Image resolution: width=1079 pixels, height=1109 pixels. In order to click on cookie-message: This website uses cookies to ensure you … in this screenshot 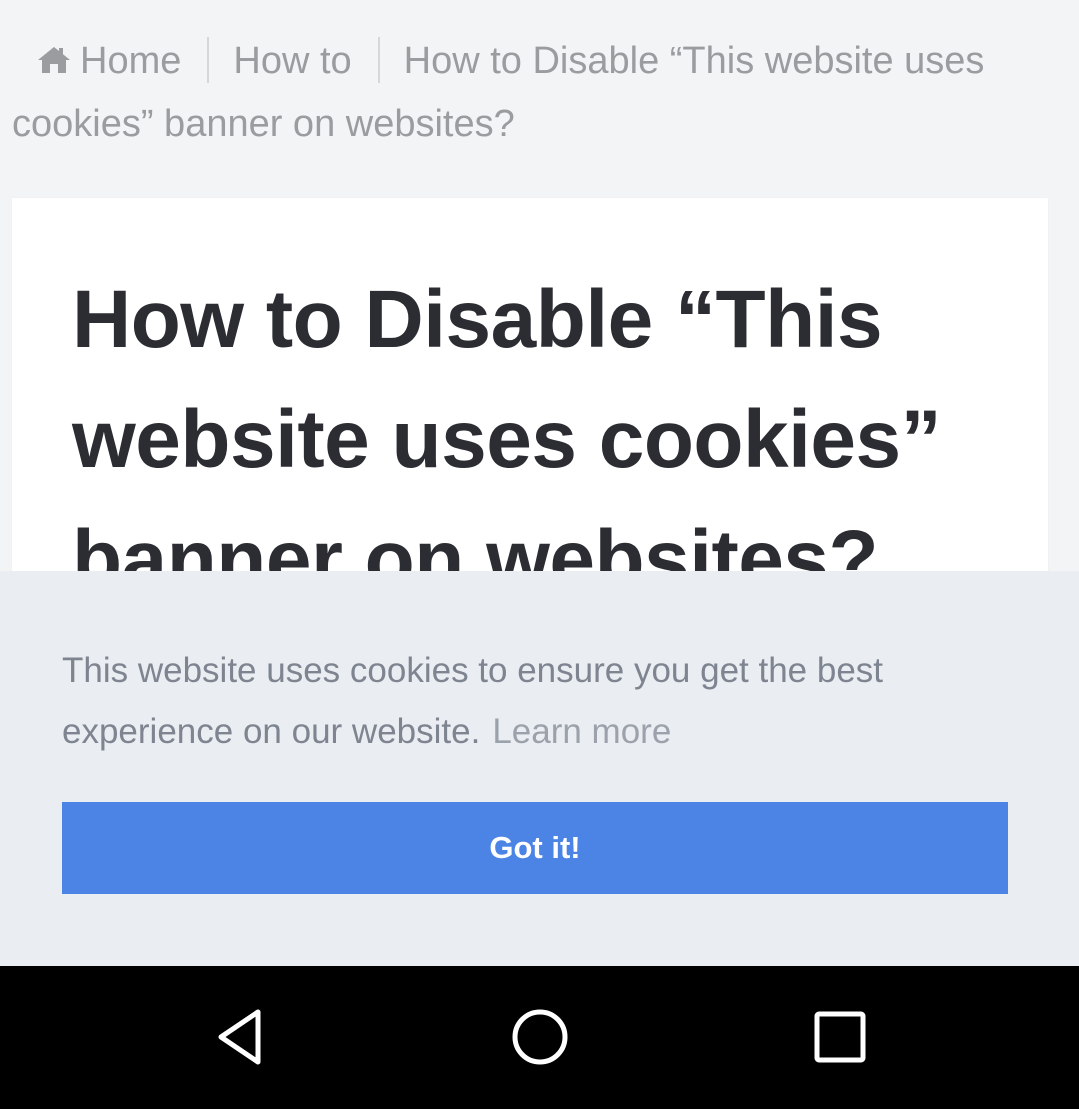, I will do `click(473, 701)`.